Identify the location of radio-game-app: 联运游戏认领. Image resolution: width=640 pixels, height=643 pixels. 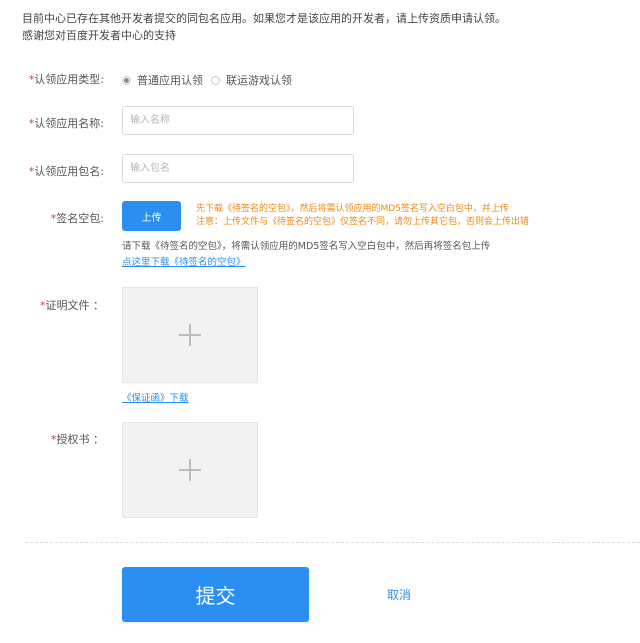
(251, 80).